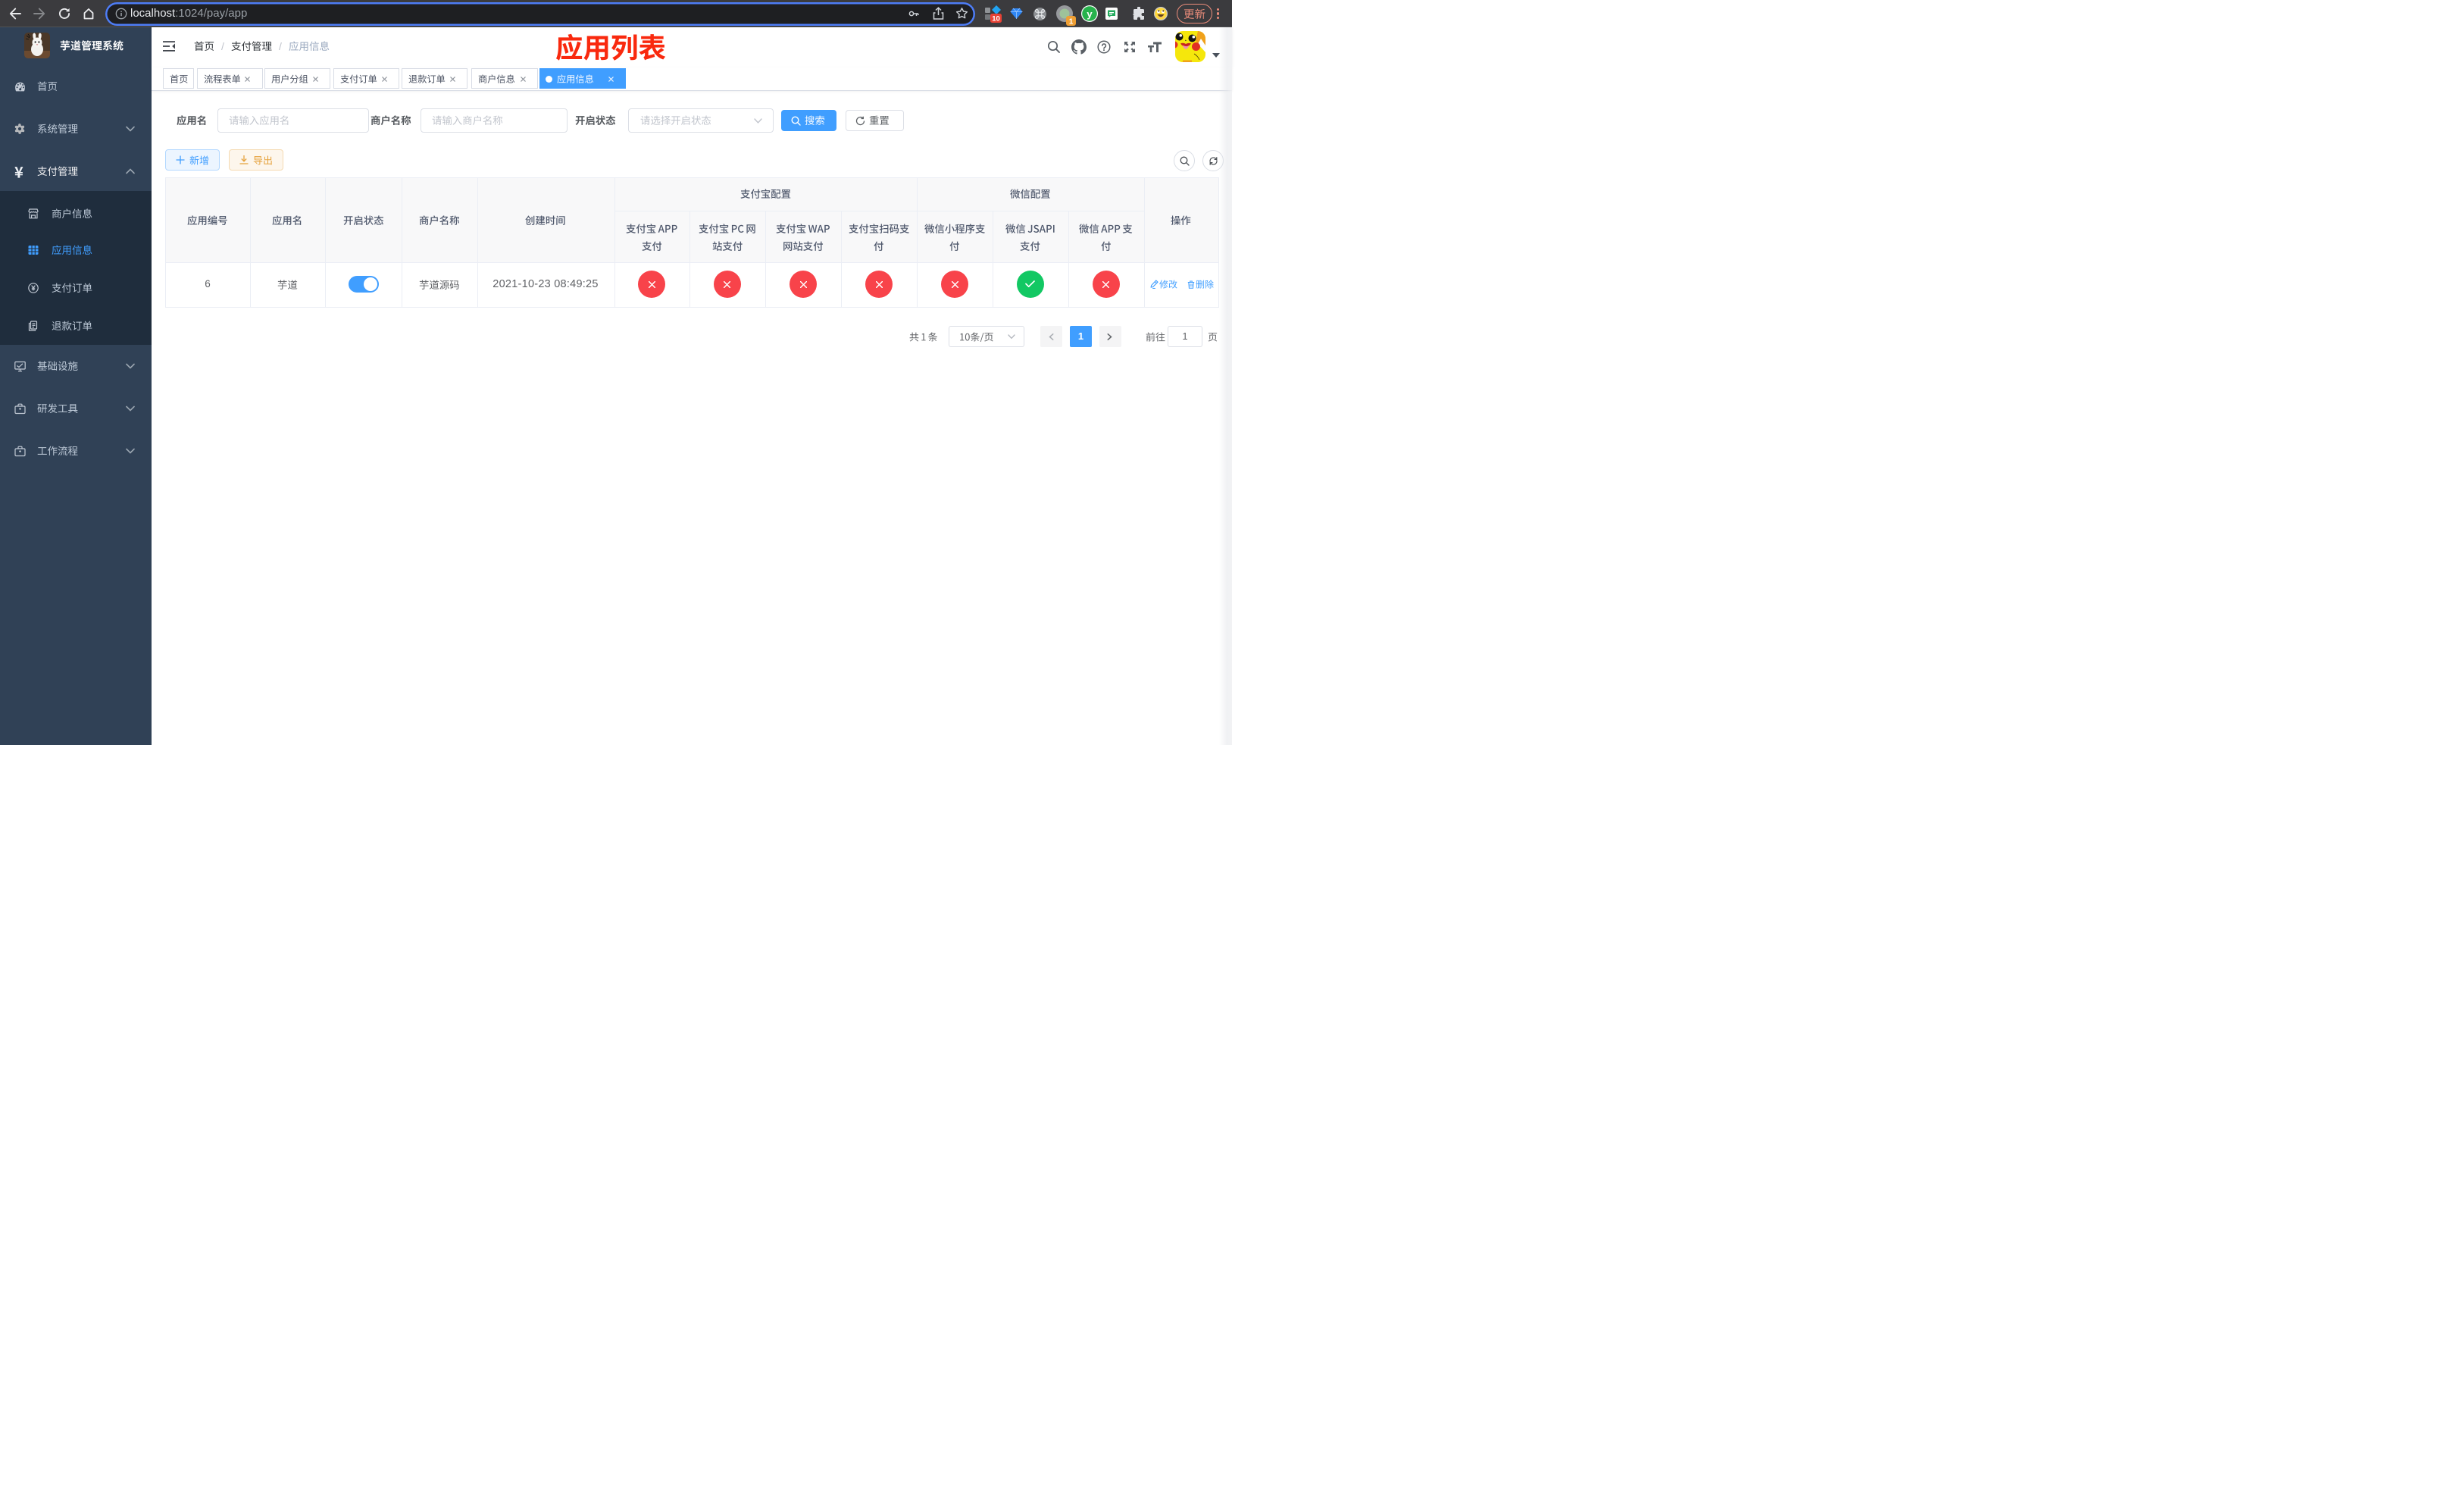  What do you see at coordinates (996, 19) in the screenshot?
I see `svg-text: 10` at bounding box center [996, 19].